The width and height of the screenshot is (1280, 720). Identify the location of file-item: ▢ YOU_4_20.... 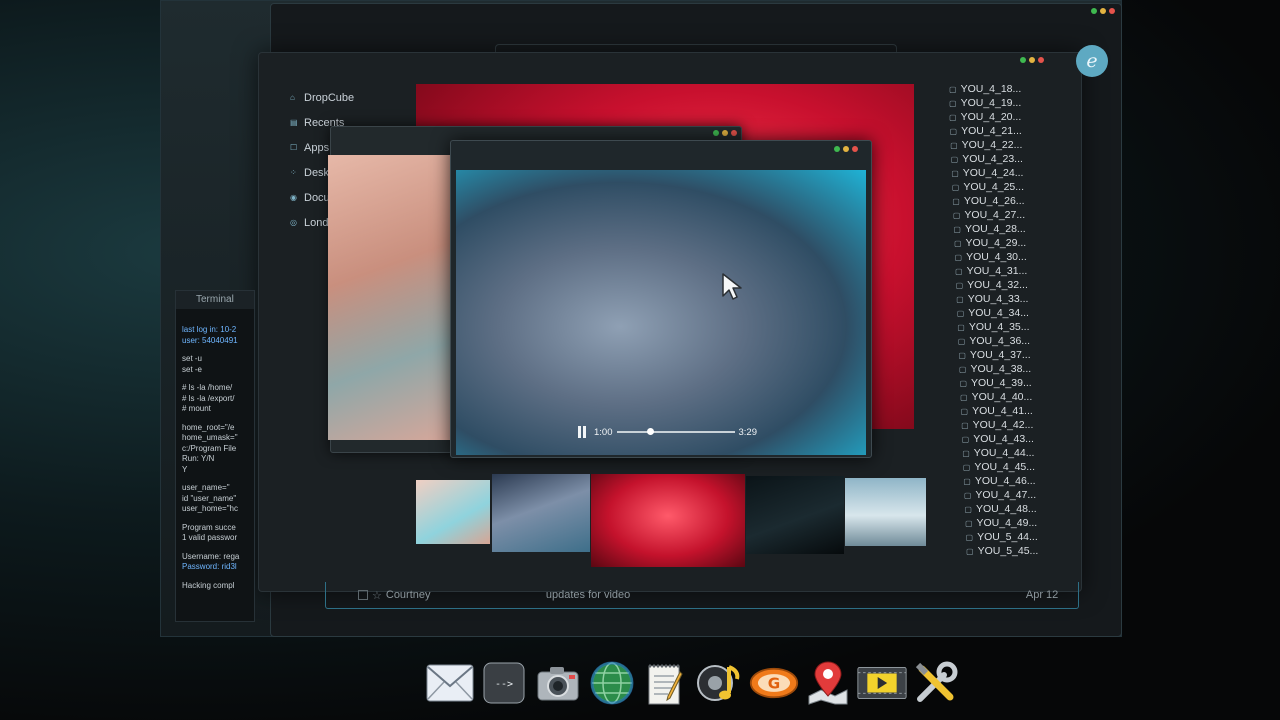
(1007, 117).